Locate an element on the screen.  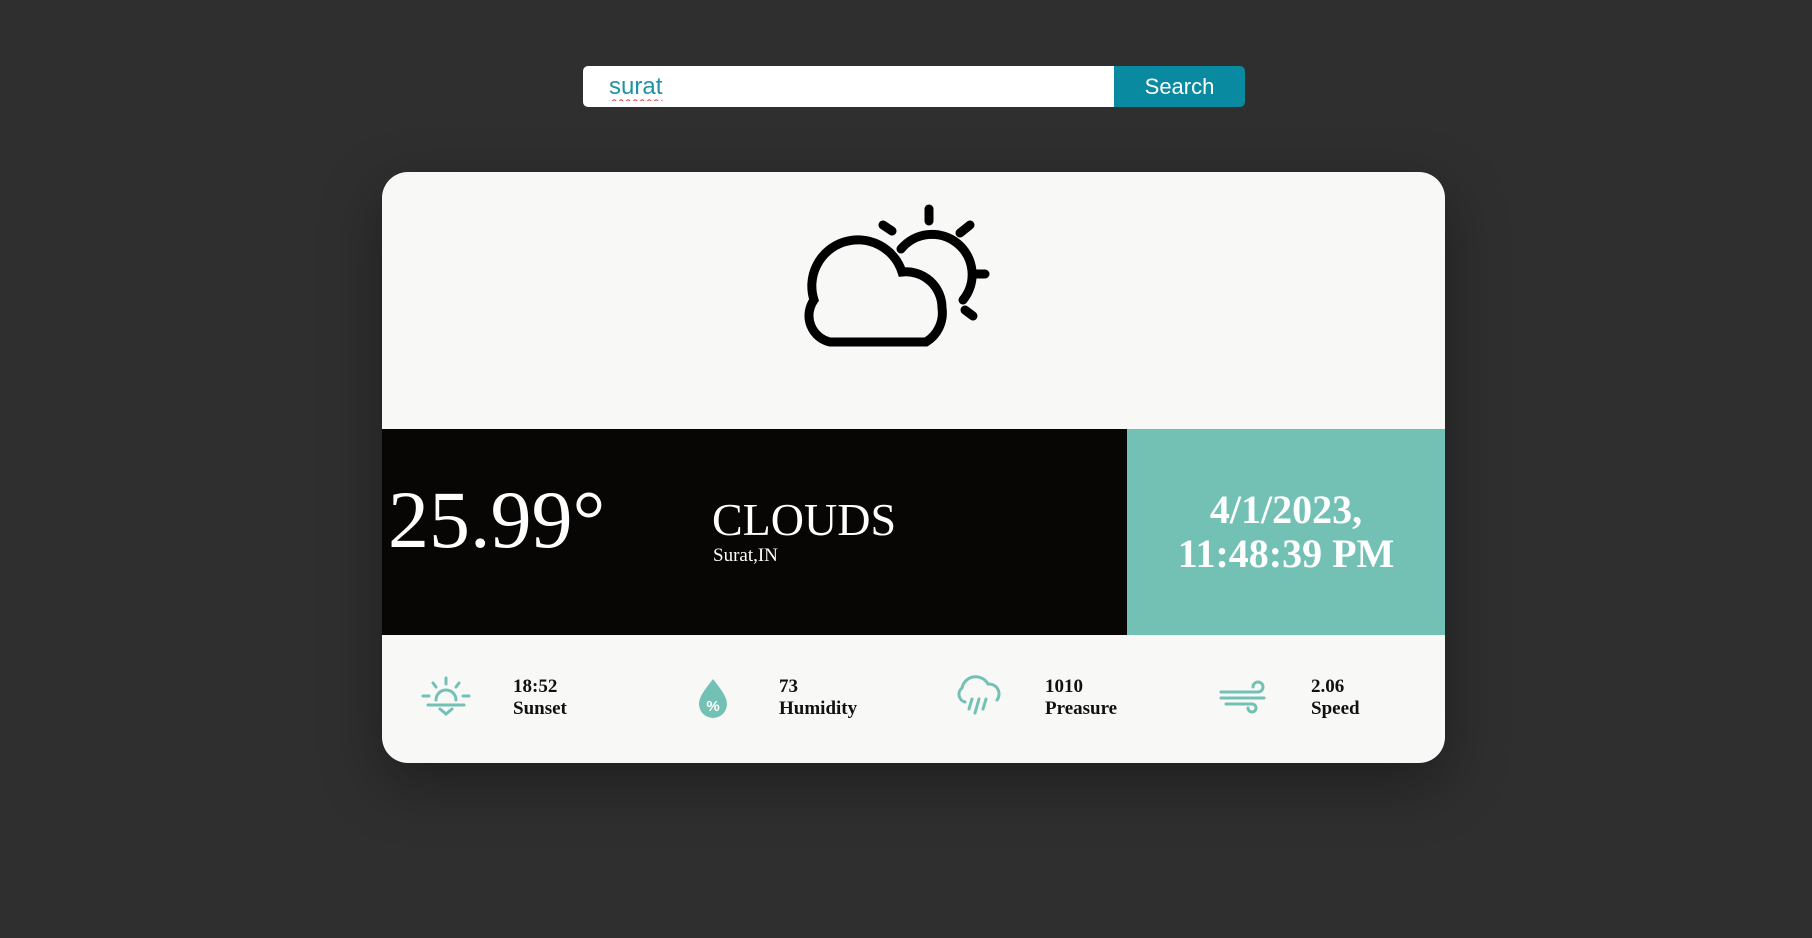
stat-value: 1010 is located at coordinates (1064, 686).